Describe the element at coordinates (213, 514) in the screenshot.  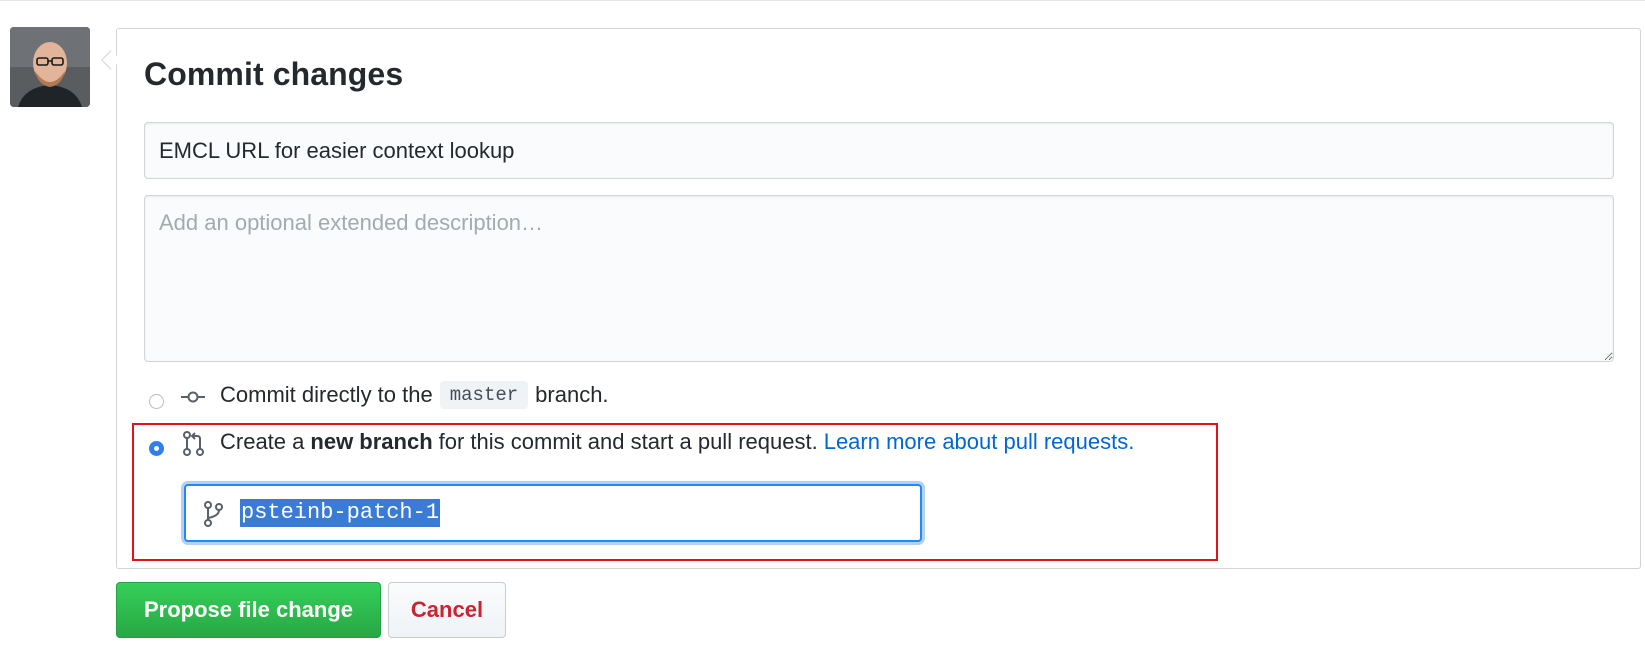
I see `git-branch-icon` at that location.